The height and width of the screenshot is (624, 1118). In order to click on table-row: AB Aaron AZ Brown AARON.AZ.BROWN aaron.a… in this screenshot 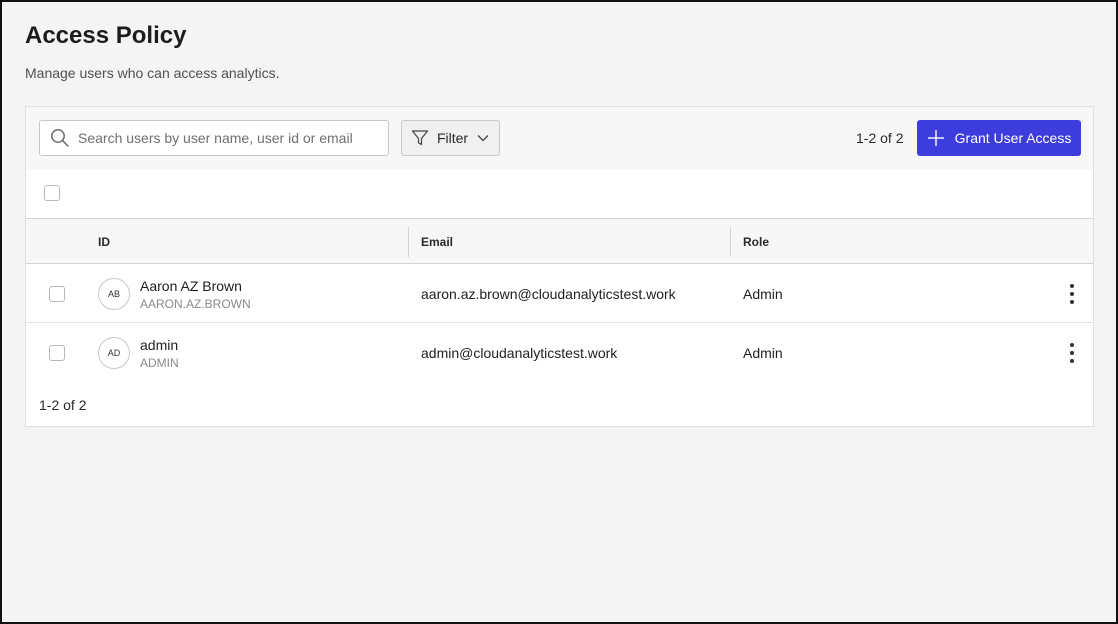, I will do `click(559, 293)`.